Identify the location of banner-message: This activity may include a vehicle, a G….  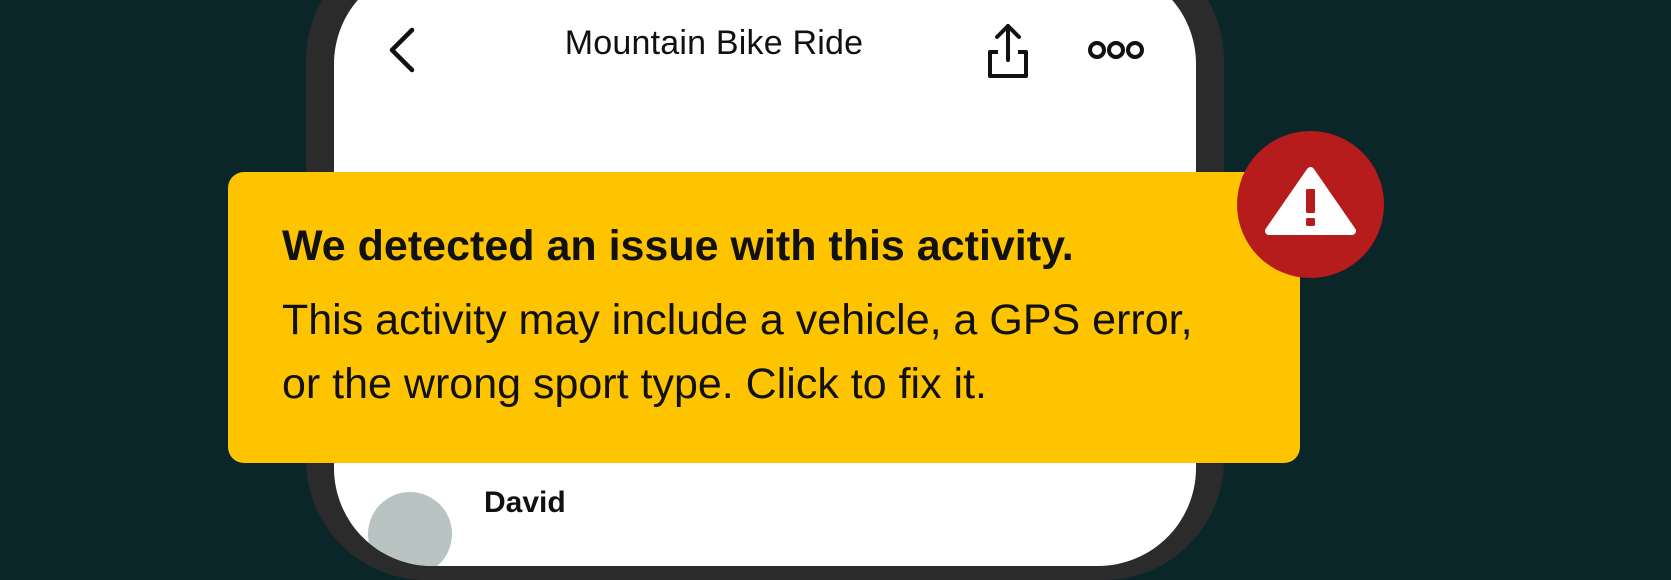
(737, 352).